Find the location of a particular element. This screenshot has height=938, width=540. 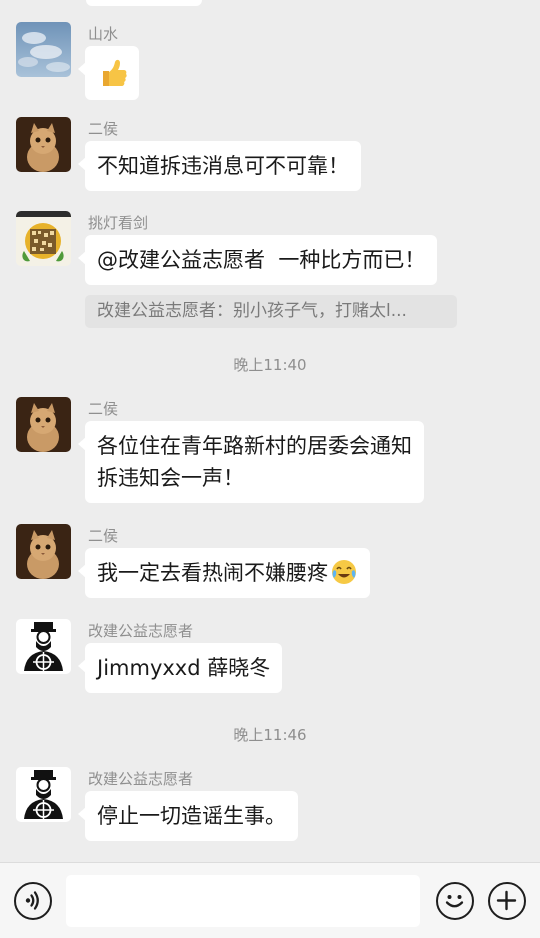

message-text: Jimmyxxd 薛晓冬 is located at coordinates (184, 668).